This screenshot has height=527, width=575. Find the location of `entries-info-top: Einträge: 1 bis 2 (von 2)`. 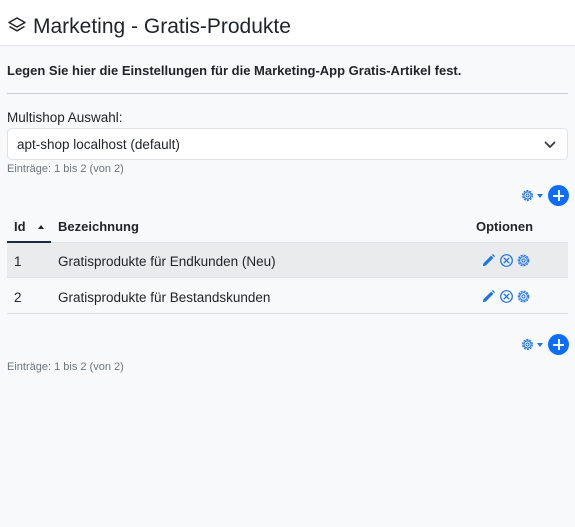

entries-info-top: Einträge: 1 bis 2 (von 2) is located at coordinates (65, 169).